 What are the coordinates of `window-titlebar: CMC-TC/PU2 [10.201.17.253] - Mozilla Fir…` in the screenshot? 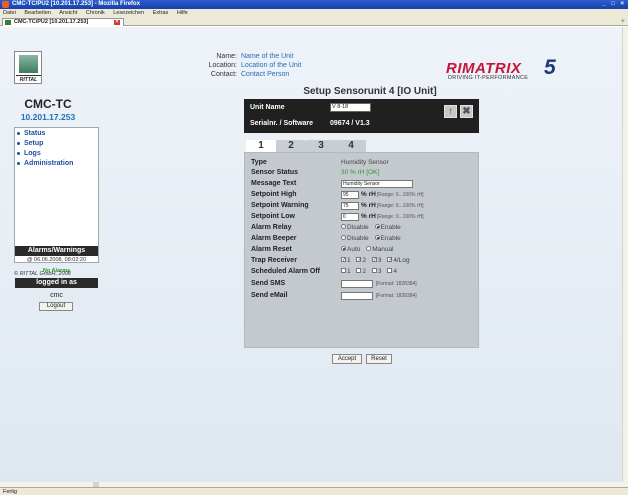 It's located at (314, 4).